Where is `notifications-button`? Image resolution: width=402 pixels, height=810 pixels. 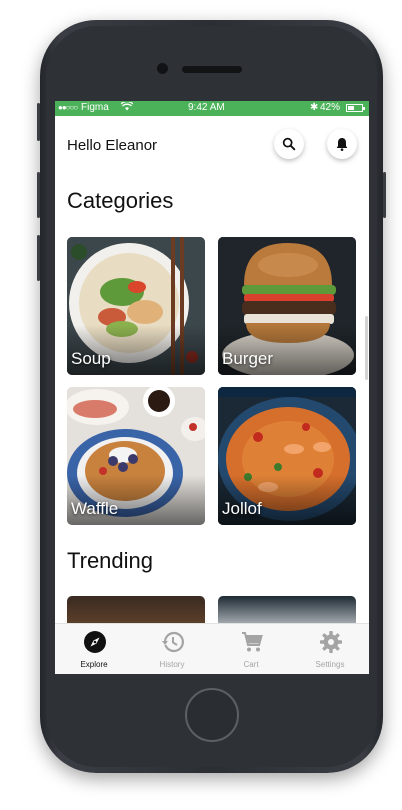 notifications-button is located at coordinates (342, 144).